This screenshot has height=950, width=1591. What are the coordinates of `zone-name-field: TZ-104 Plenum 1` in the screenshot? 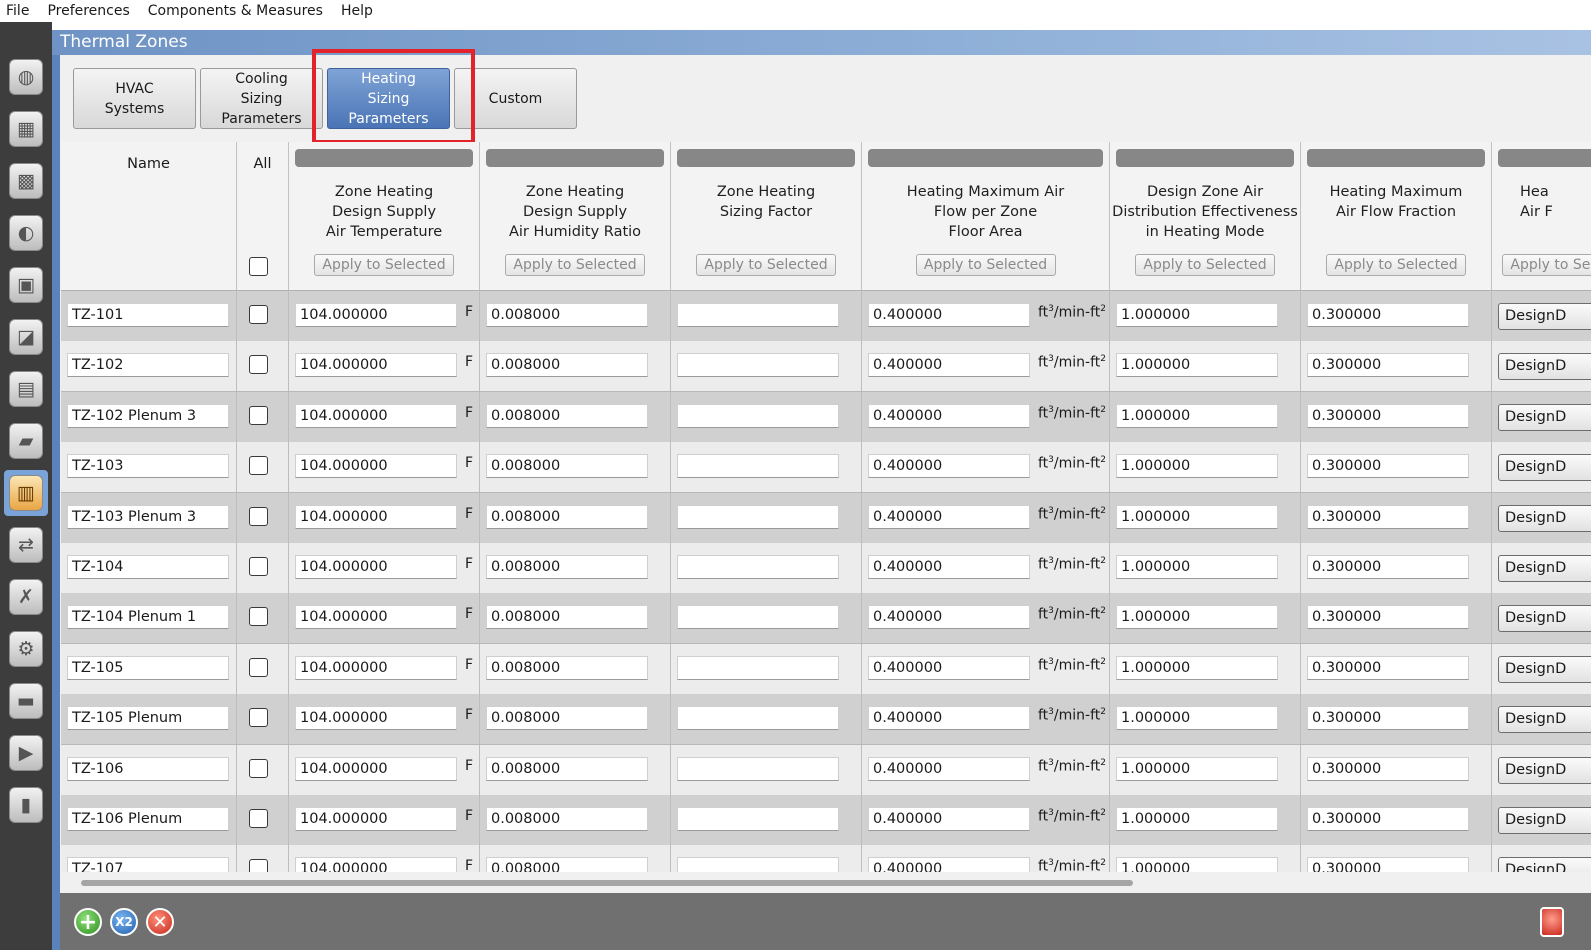 It's located at (148, 617).